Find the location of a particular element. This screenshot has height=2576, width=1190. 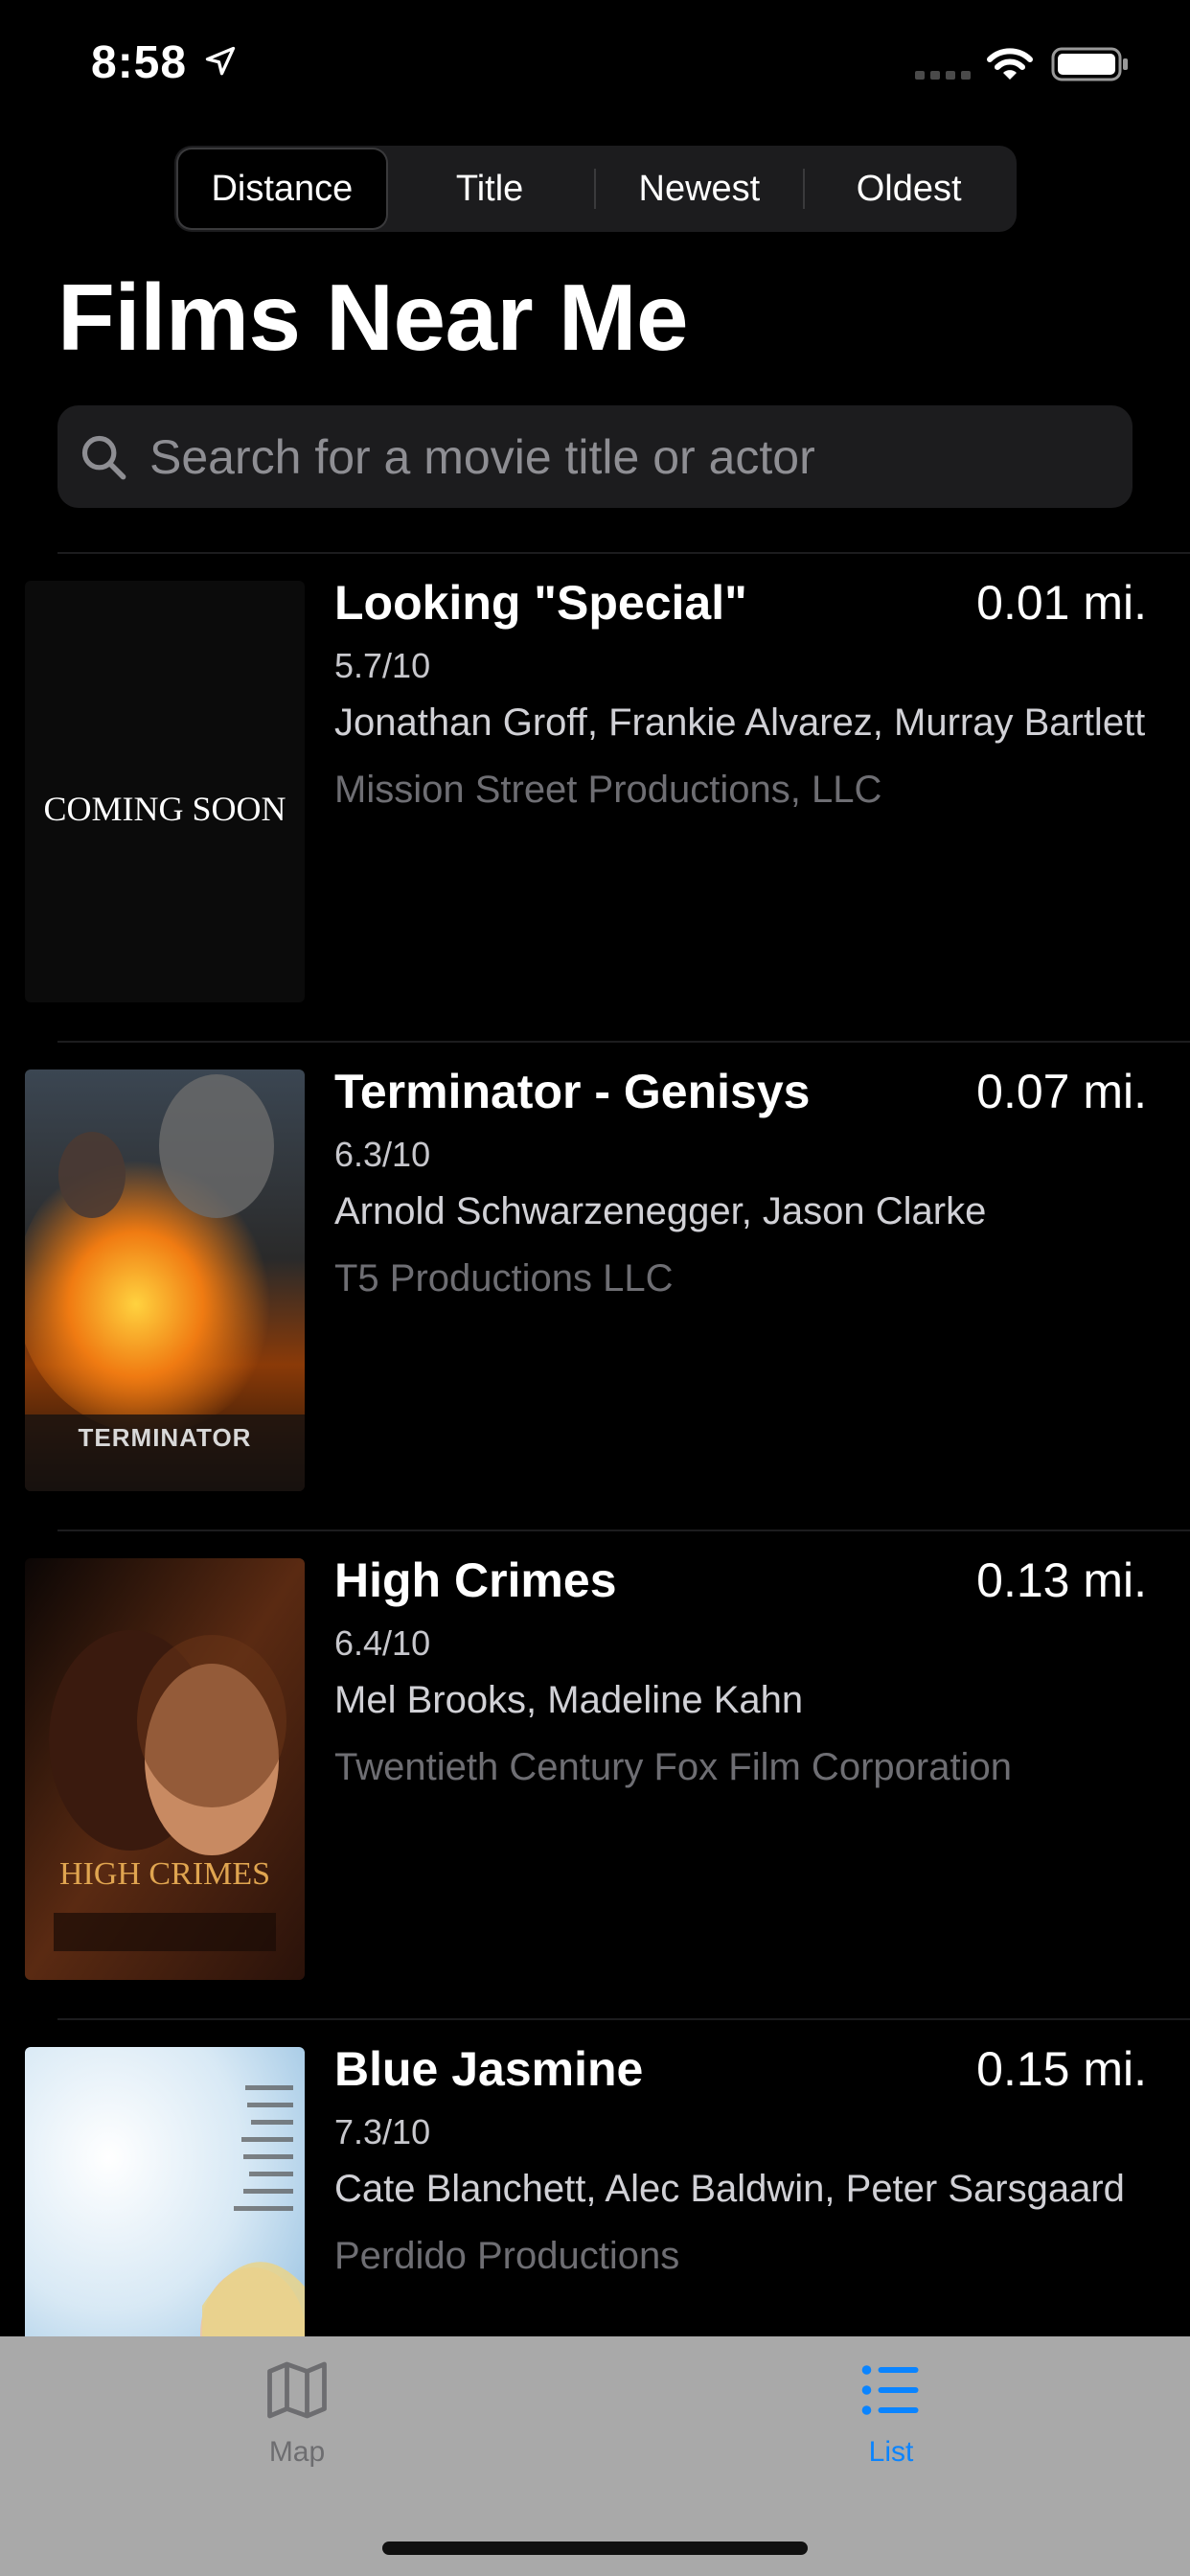

movie-distance: 0.13 mi. is located at coordinates (1062, 1580).